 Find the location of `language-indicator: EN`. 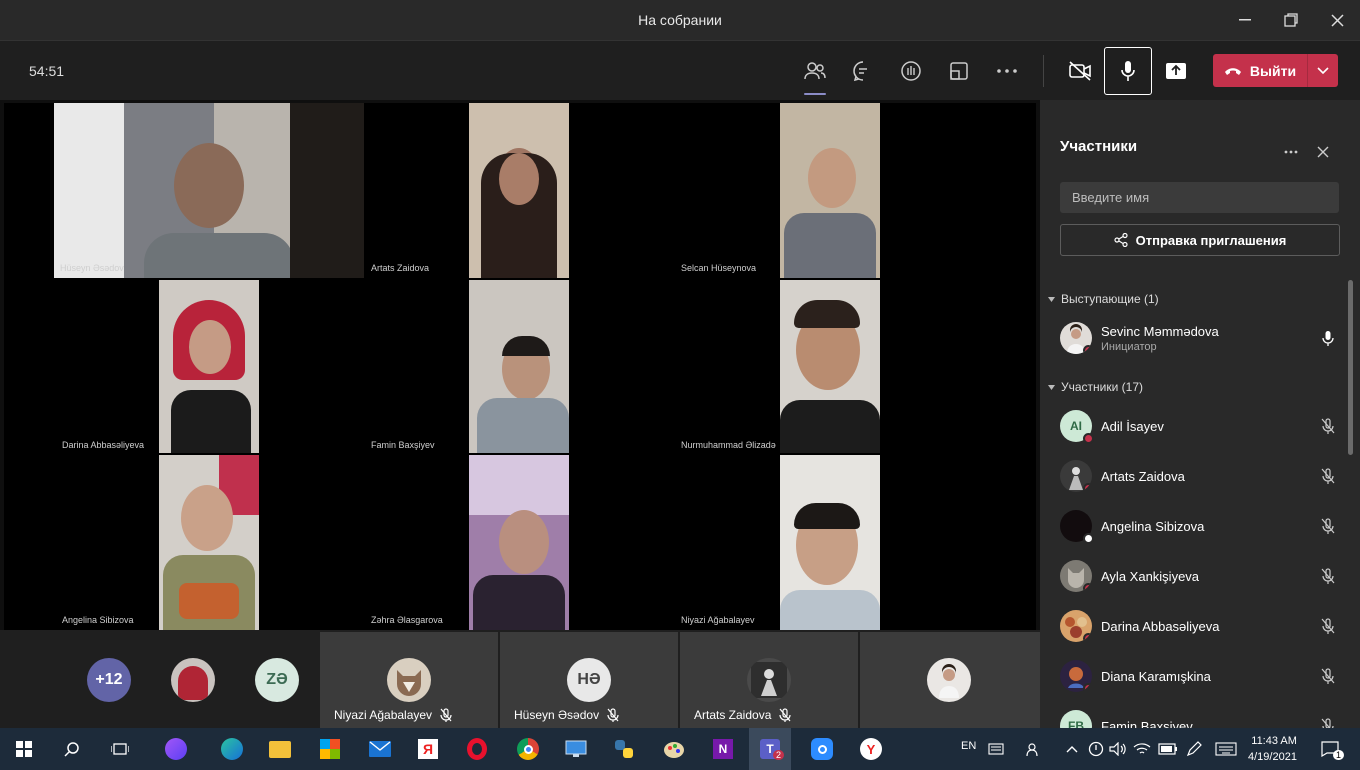

language-indicator: EN is located at coordinates (968, 746).